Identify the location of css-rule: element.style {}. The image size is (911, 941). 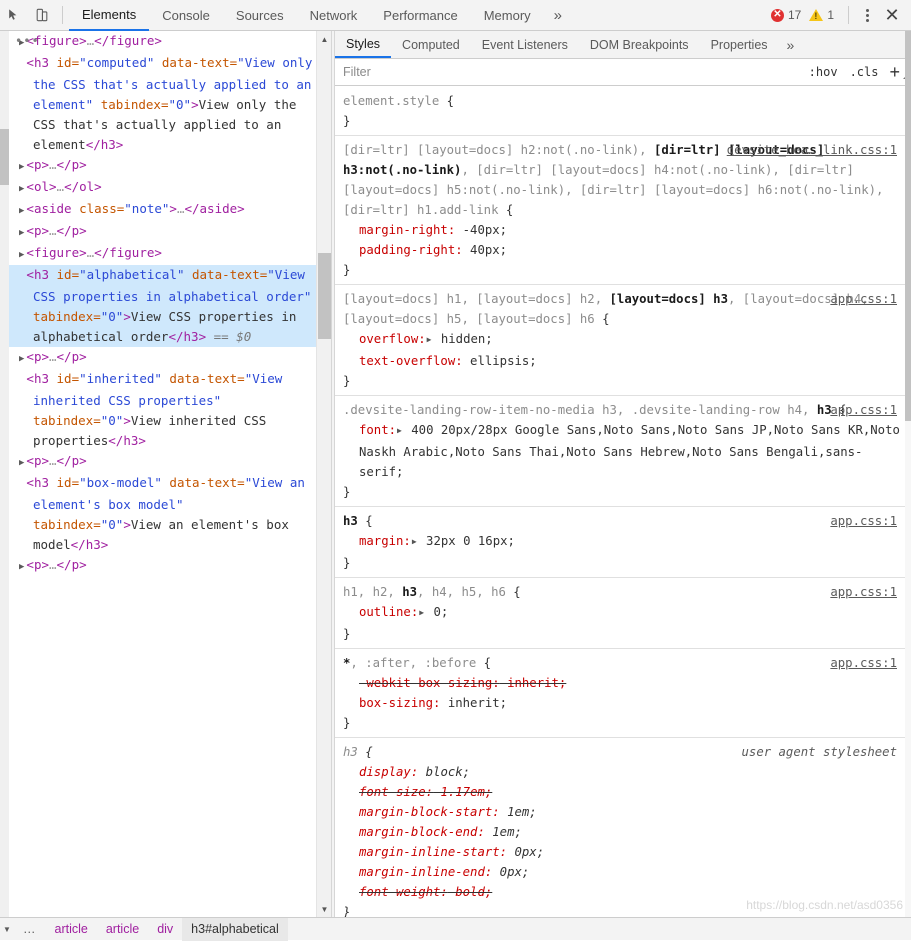
(620, 111).